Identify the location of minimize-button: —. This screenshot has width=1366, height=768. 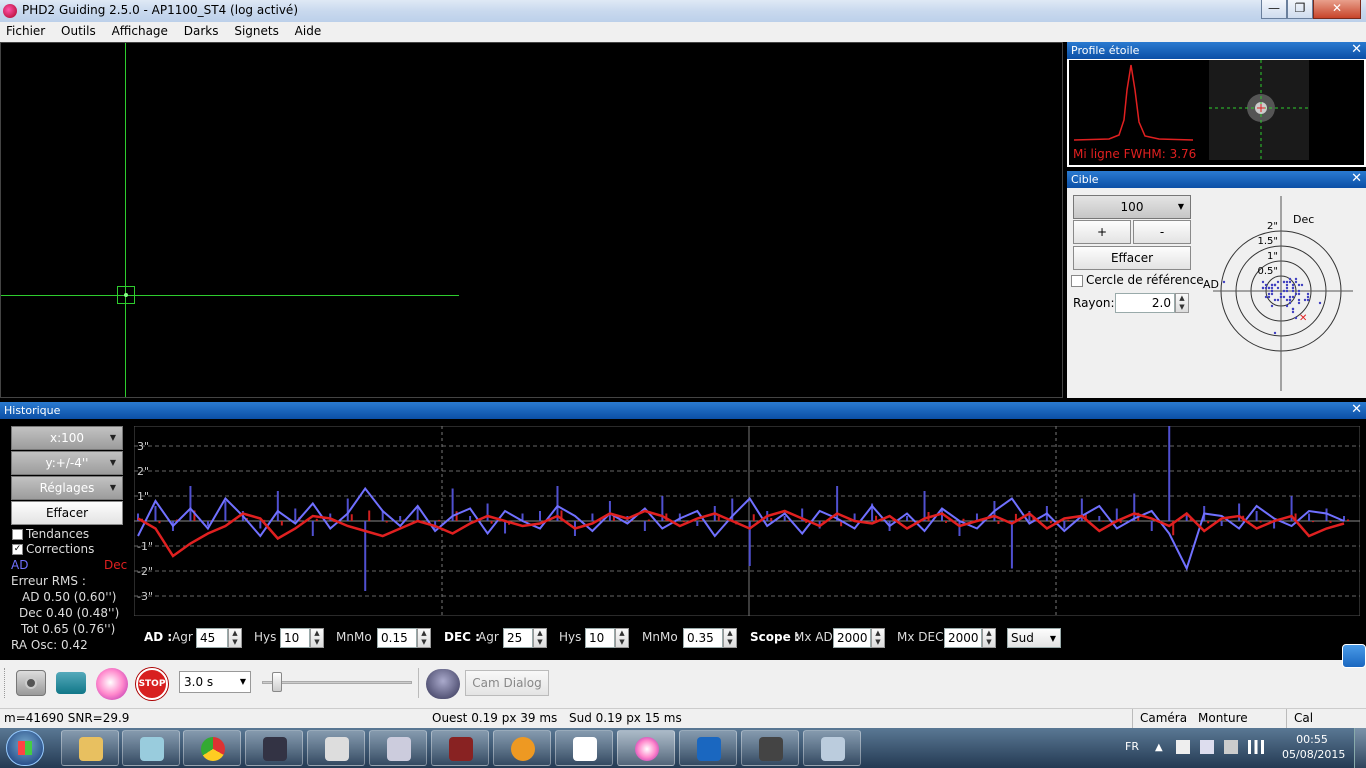
(1274, 9).